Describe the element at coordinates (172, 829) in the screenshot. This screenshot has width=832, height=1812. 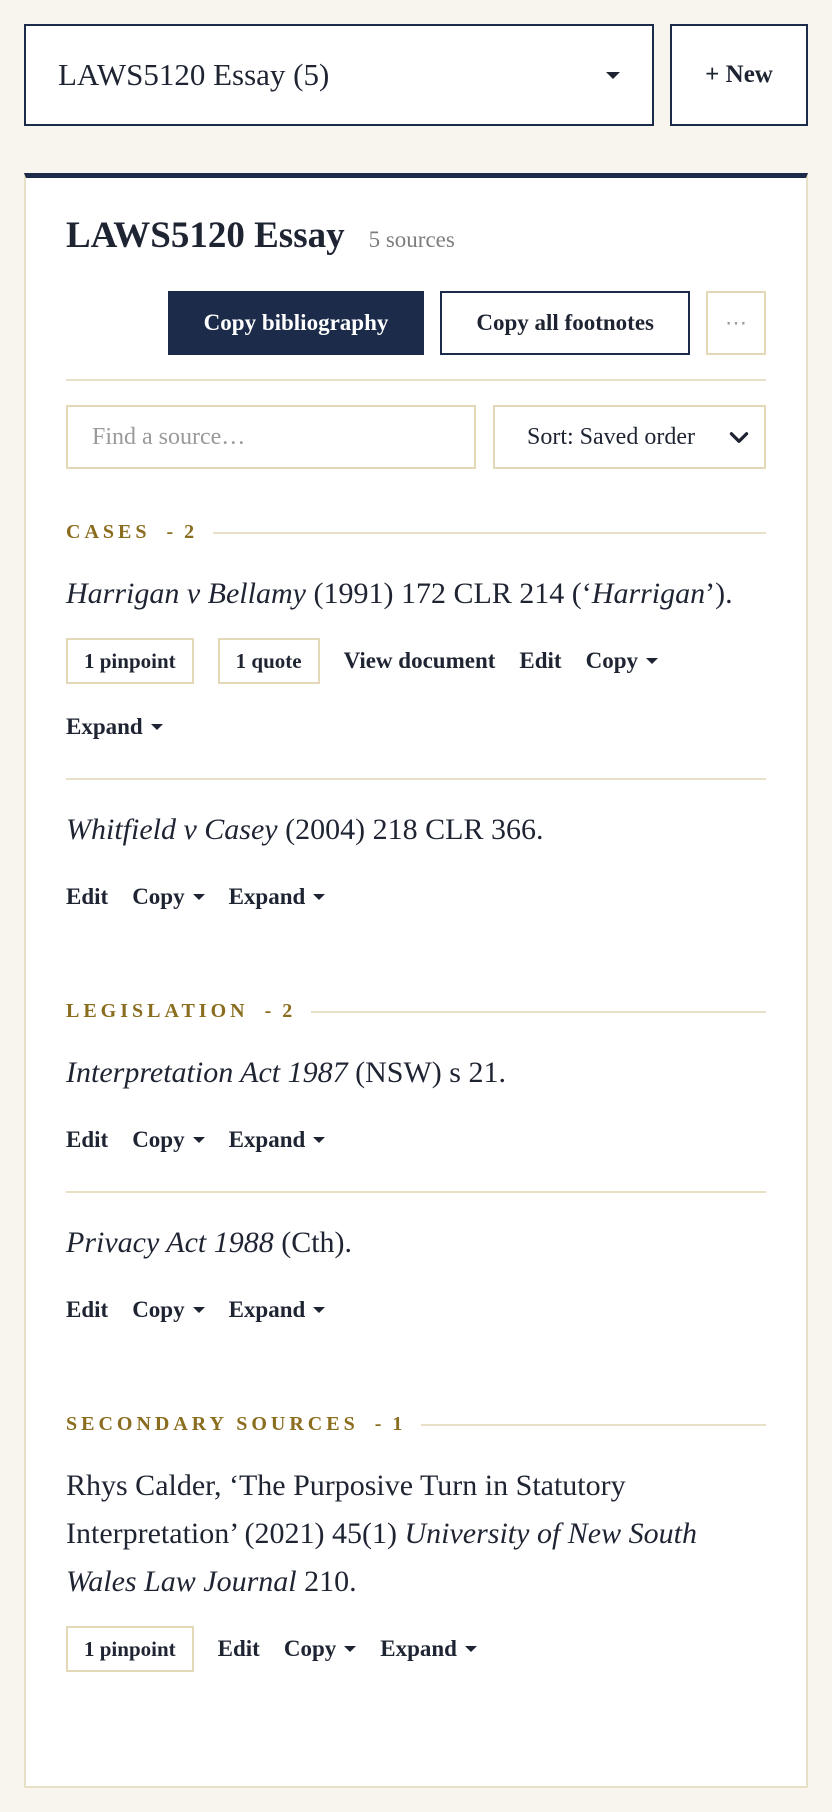
I see `citation-part: Whitfield v Casey` at that location.